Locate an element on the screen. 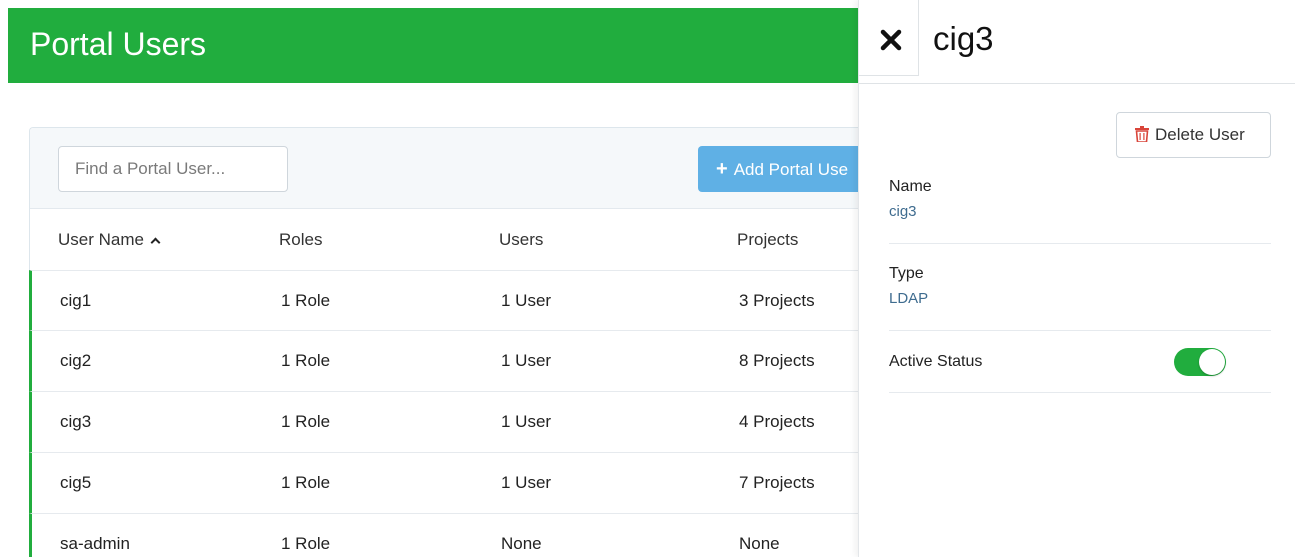 The width and height of the screenshot is (1295, 557). column-header-label: User Name is located at coordinates (101, 239).